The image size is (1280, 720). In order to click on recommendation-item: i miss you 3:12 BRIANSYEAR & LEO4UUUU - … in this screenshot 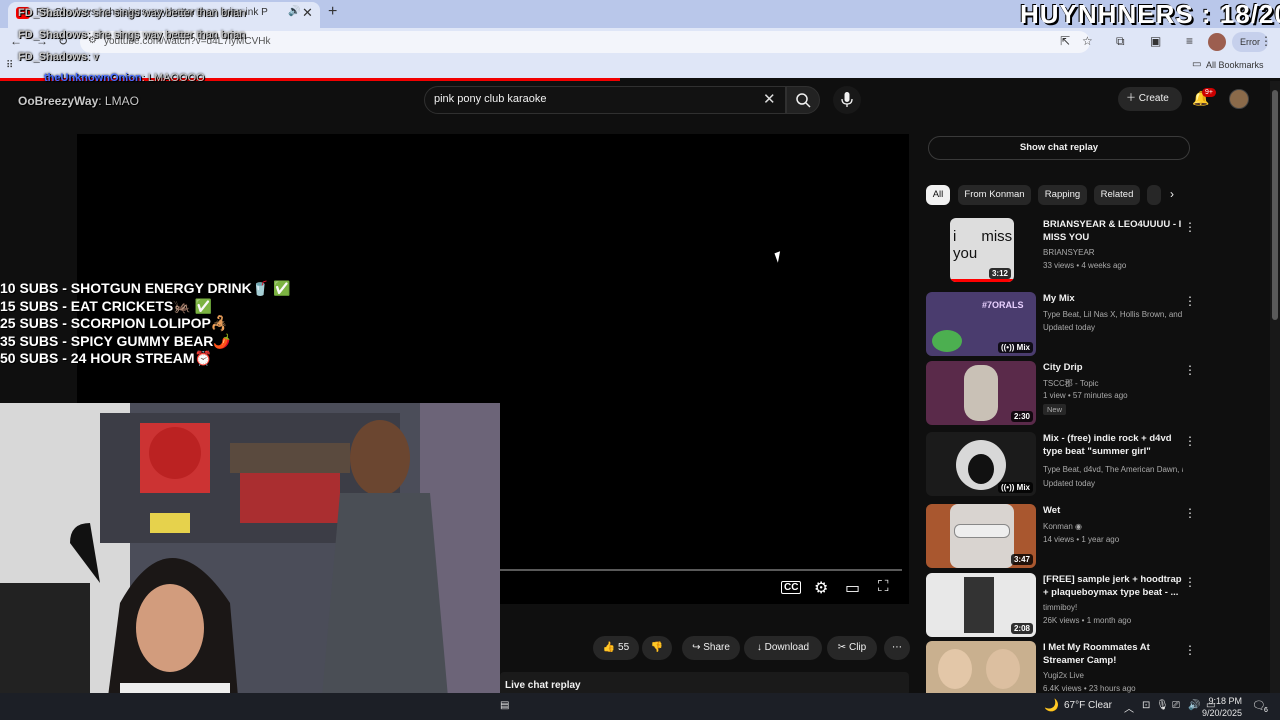, I will do `click(1061, 251)`.